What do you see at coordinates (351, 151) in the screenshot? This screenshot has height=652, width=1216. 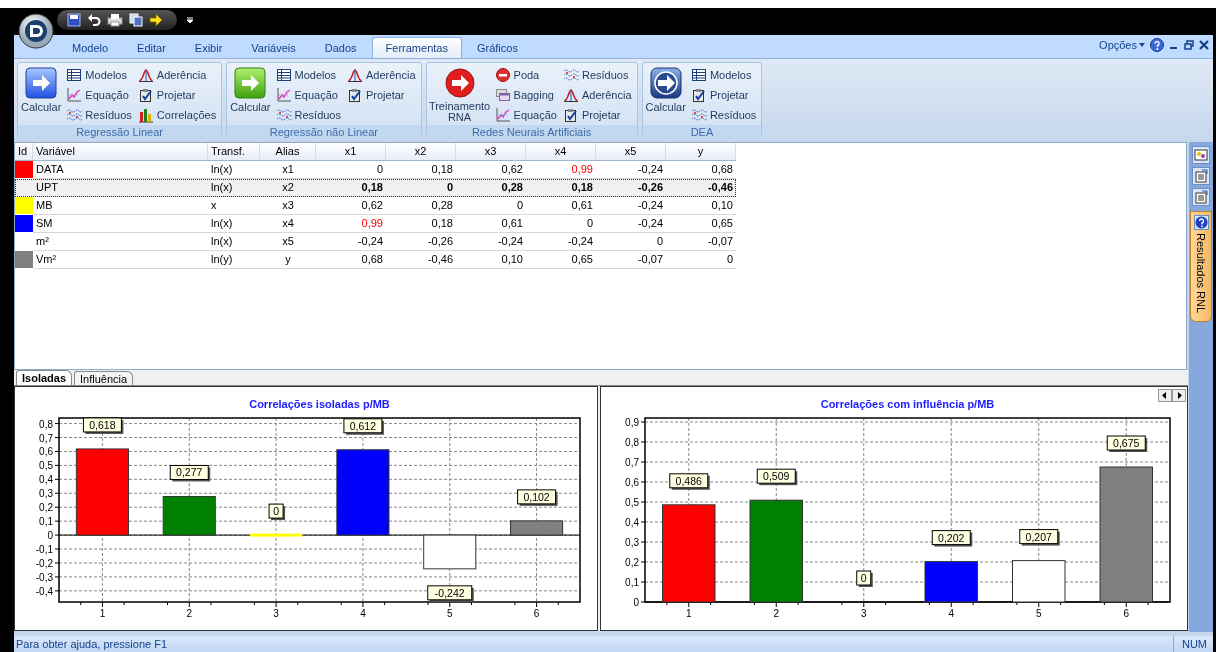 I see `column-header: x1` at bounding box center [351, 151].